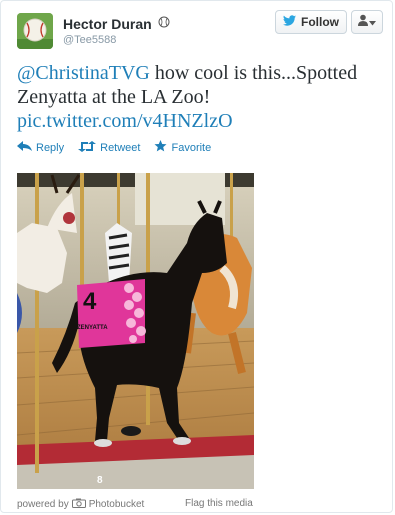 The height and width of the screenshot is (515, 395). I want to click on person-icon, so click(363, 22).